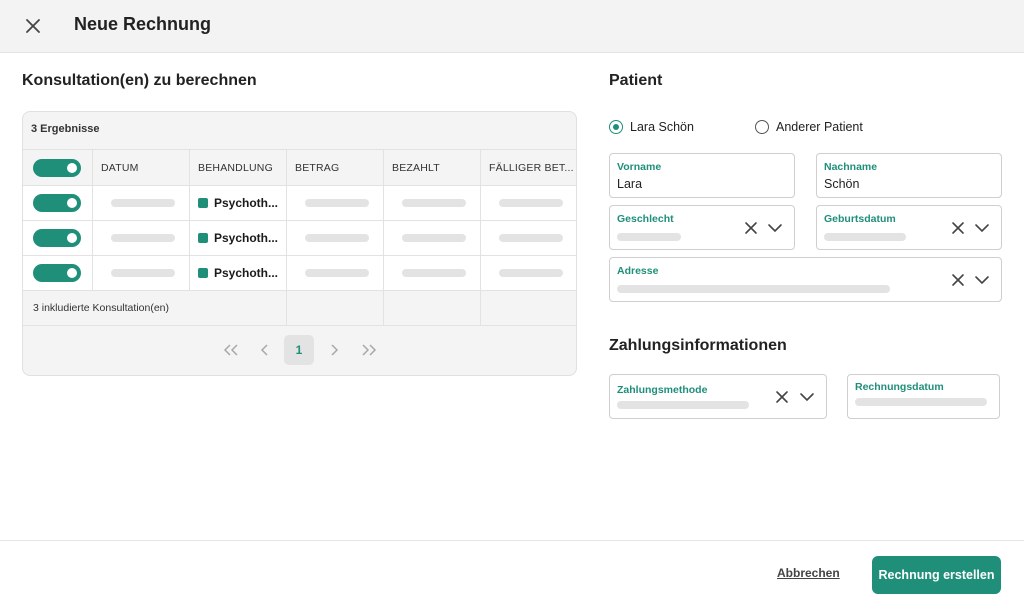  I want to click on invoice-date-field: Rechnungsdatum, so click(923, 396).